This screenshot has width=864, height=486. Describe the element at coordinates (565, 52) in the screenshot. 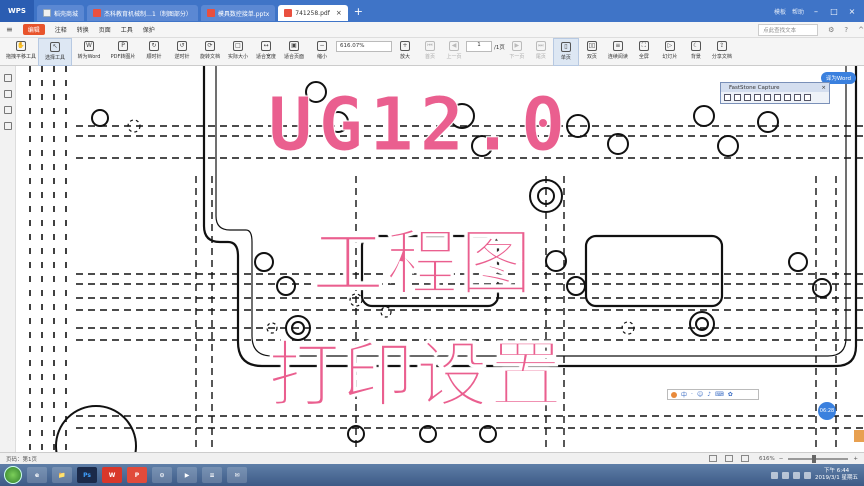

I see `tool-view_tools-0: ▯ 单页` at that location.